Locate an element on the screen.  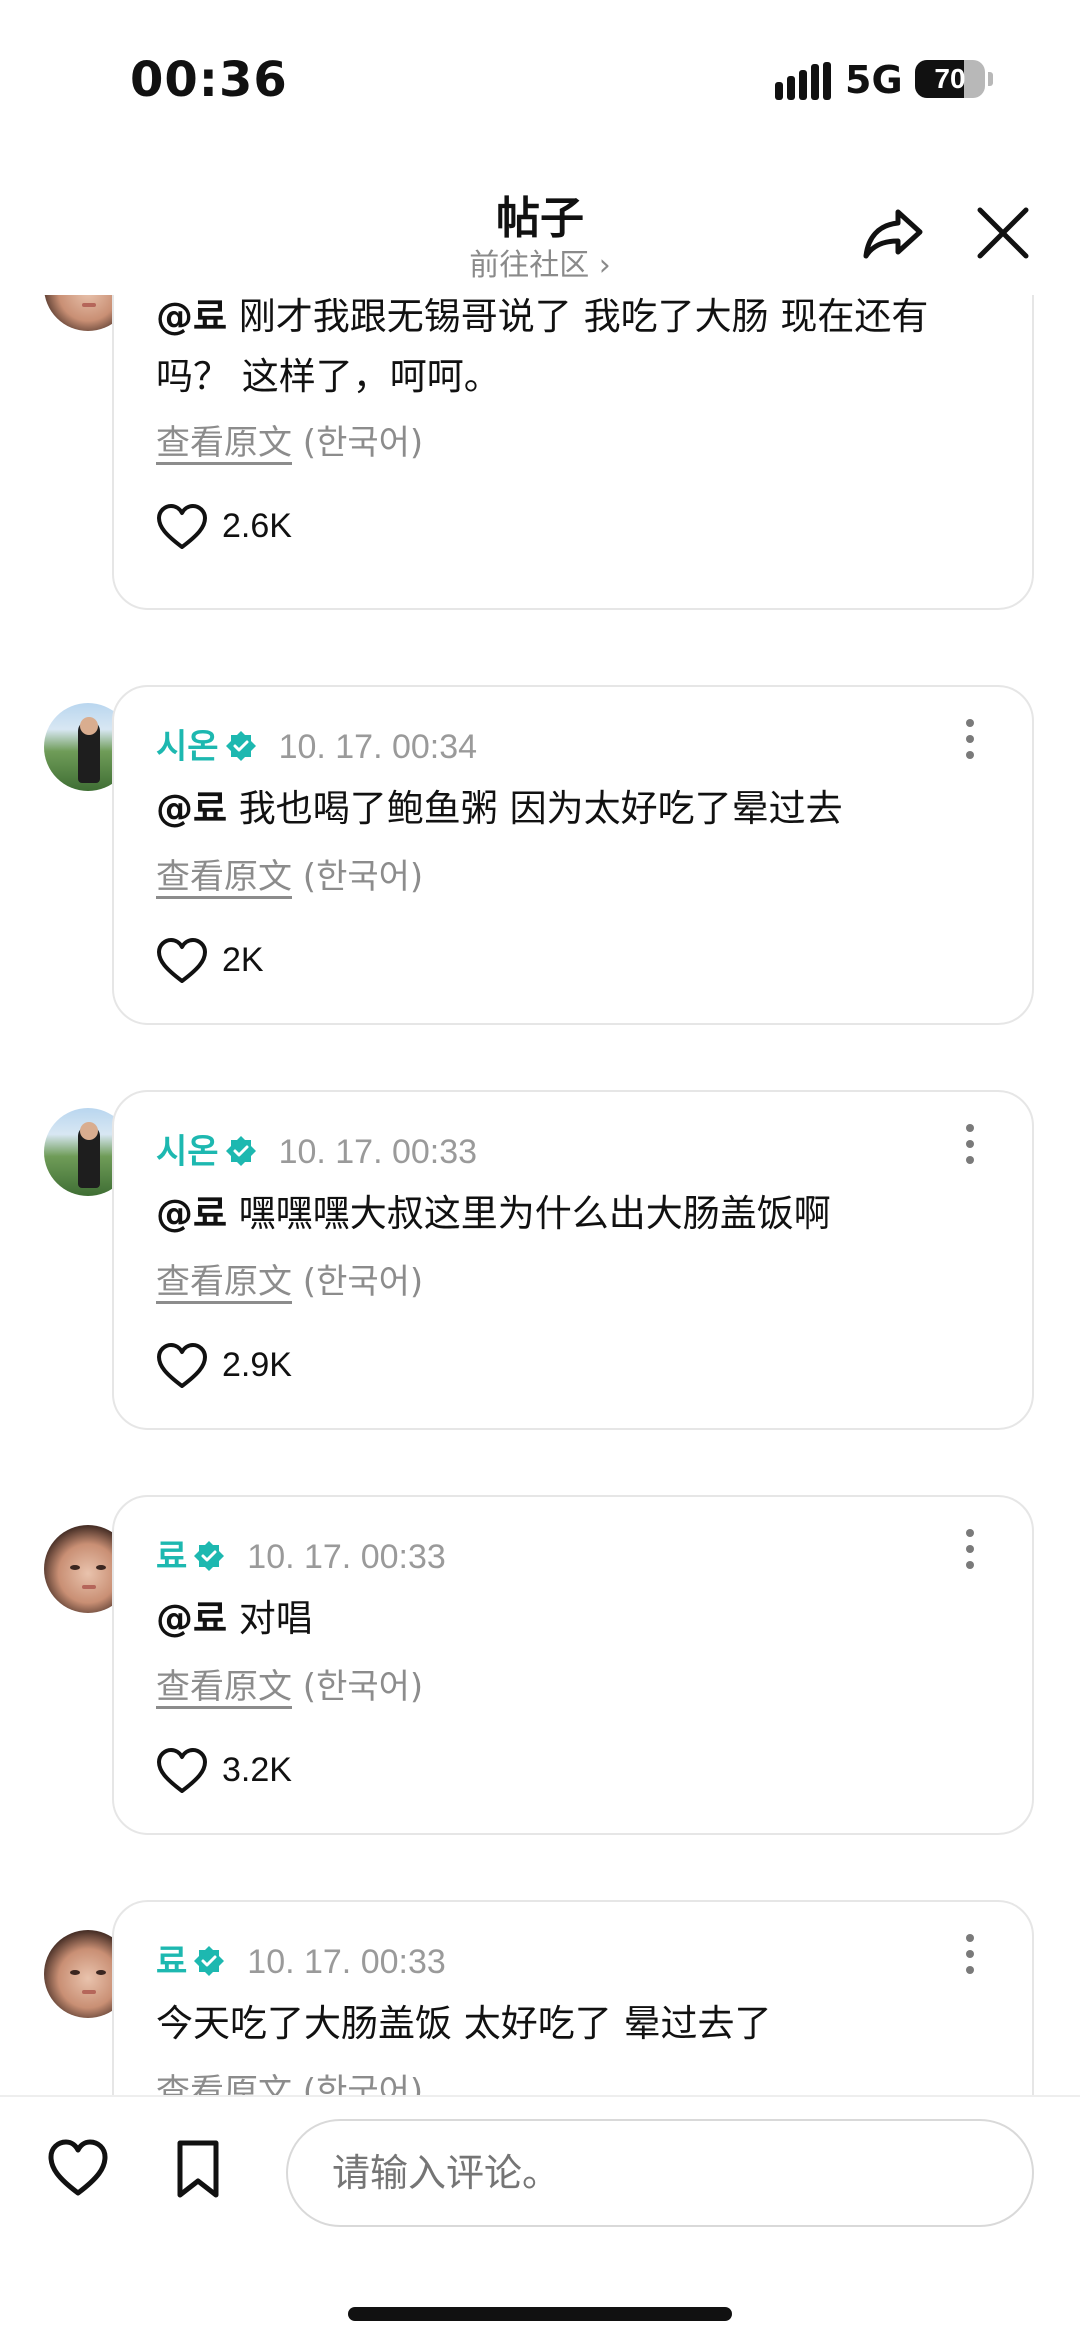
comment-body: 刚才我跟无锡哥说了 我吃了大肠 现在还有吗？ 这样了，呵呵。 is located at coordinates (542, 346).